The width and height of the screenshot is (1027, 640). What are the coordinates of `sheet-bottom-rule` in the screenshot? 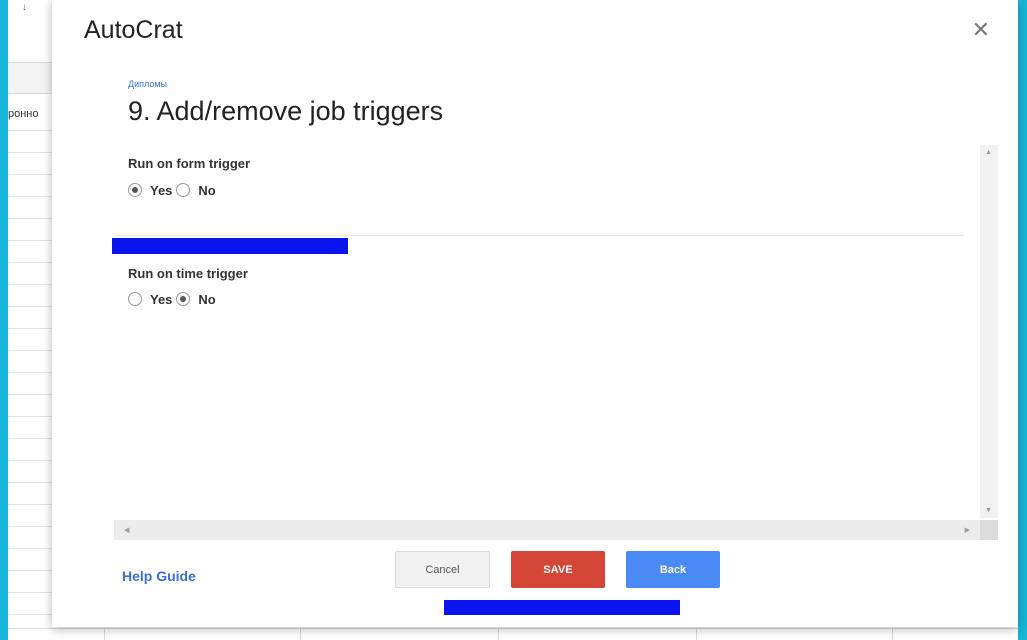 It's located at (513, 628).